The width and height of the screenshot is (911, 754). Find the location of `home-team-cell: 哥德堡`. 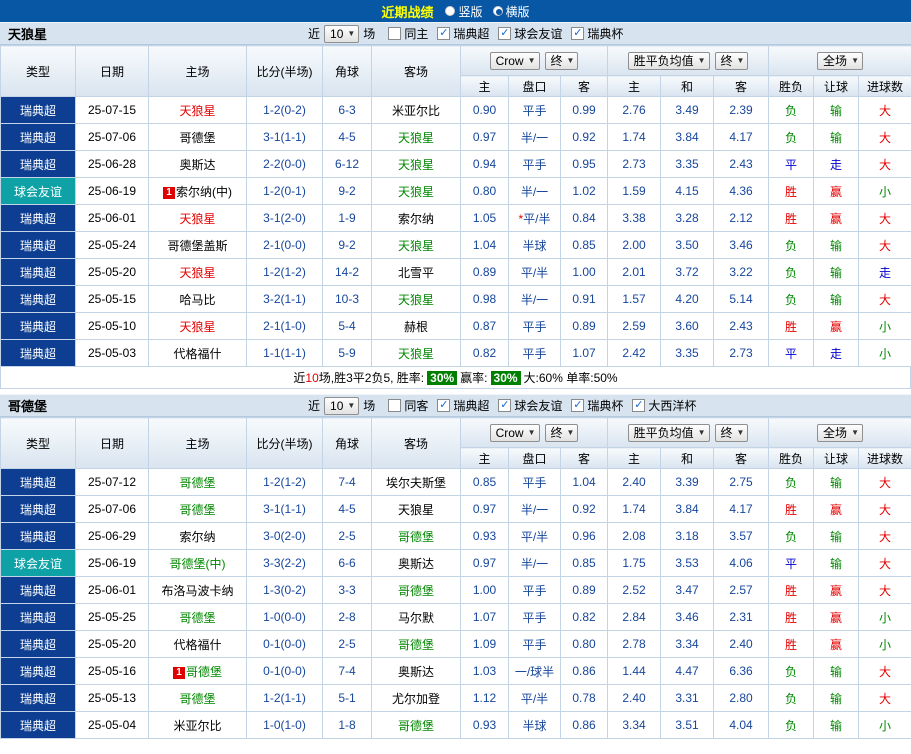

home-team-cell: 哥德堡 is located at coordinates (197, 698).